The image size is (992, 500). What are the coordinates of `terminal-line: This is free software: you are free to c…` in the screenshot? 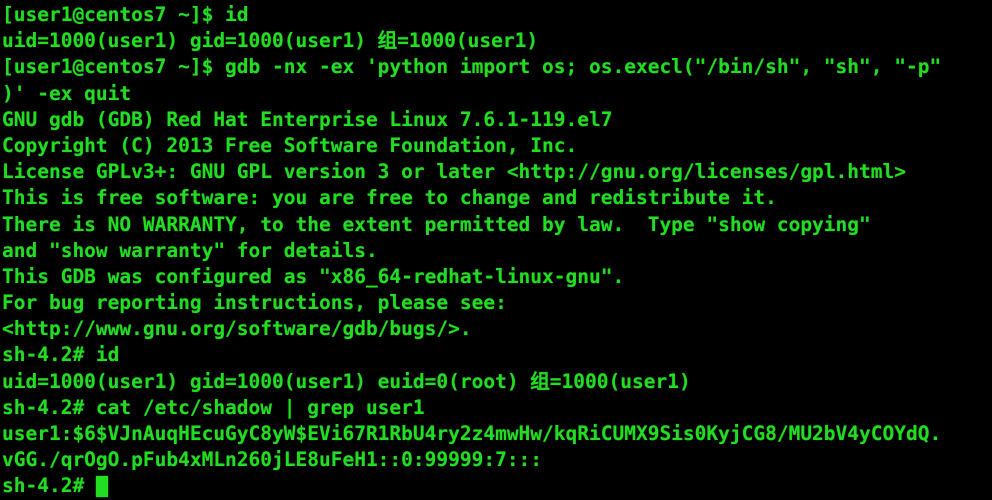 It's located at (389, 198).